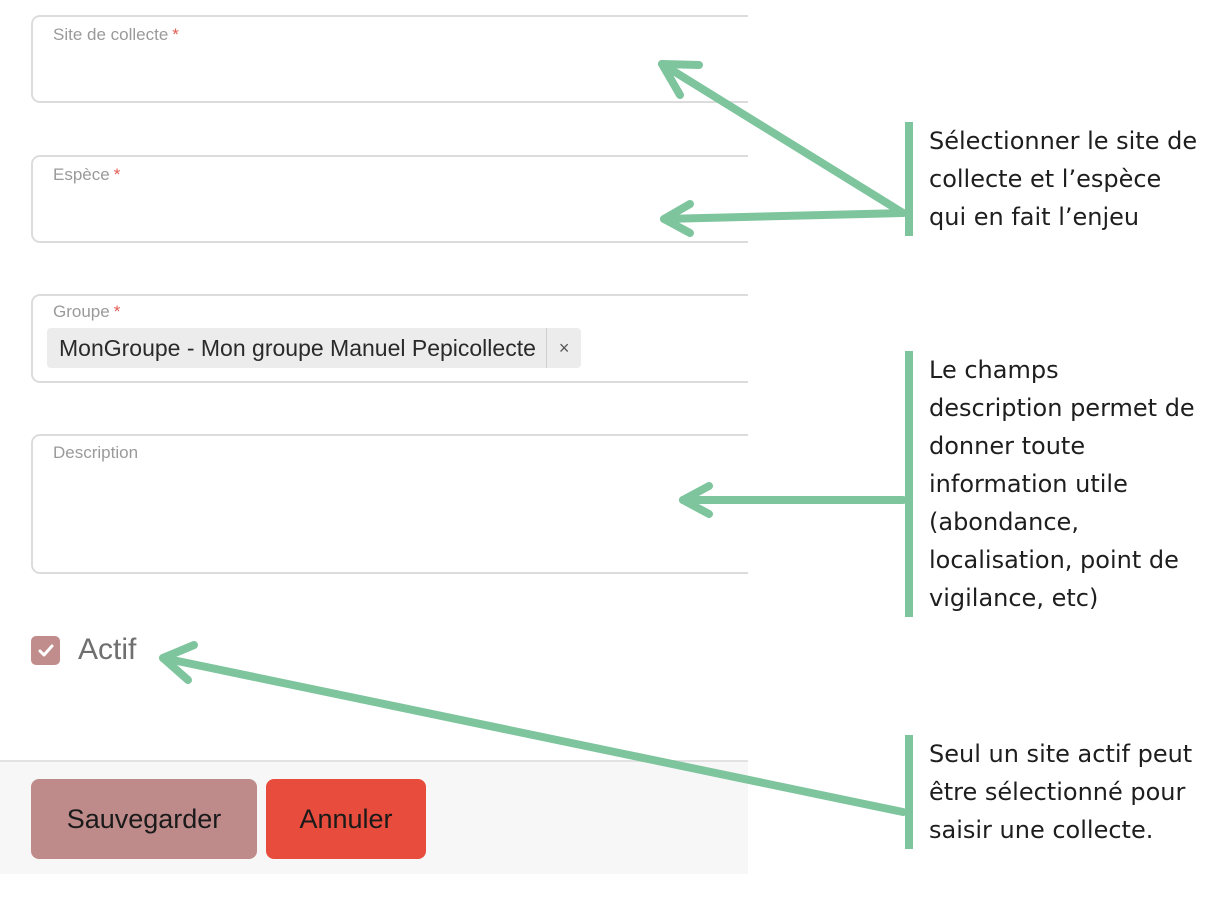  What do you see at coordinates (563, 348) in the screenshot?
I see `tag-remove-icon: ×` at bounding box center [563, 348].